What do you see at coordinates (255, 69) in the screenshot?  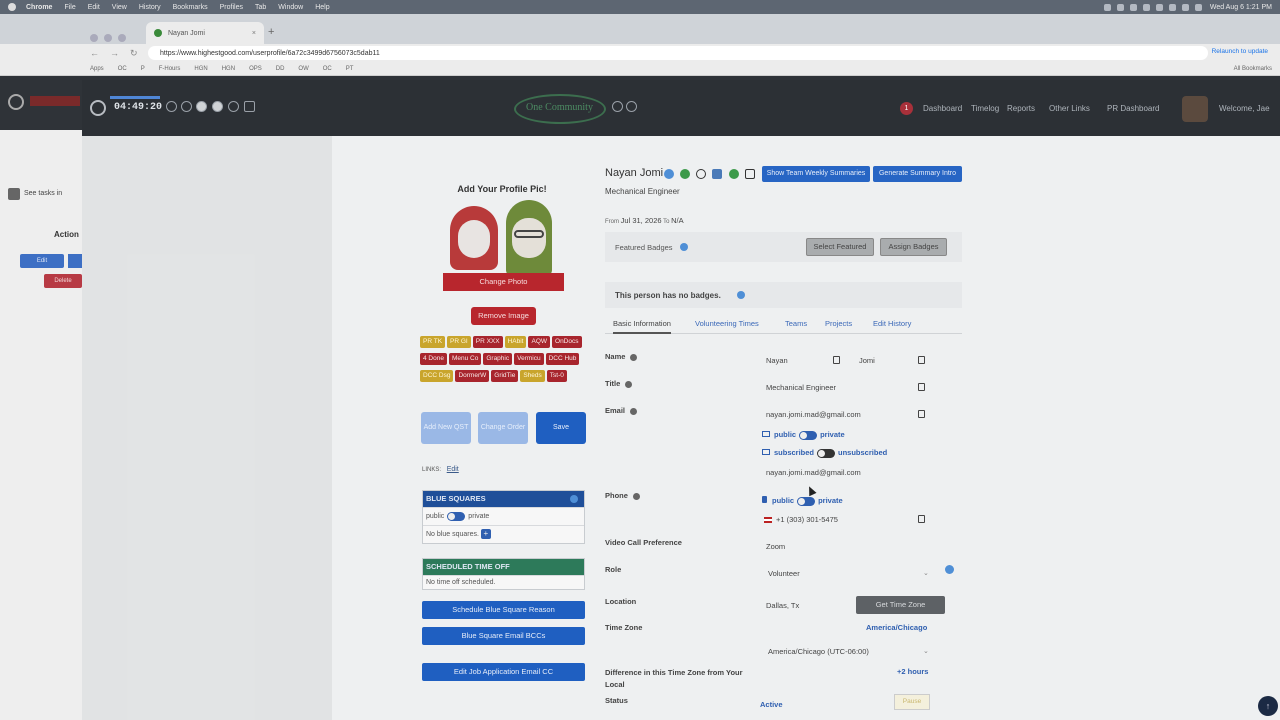 I see `bookmark-item: OPS` at bounding box center [255, 69].